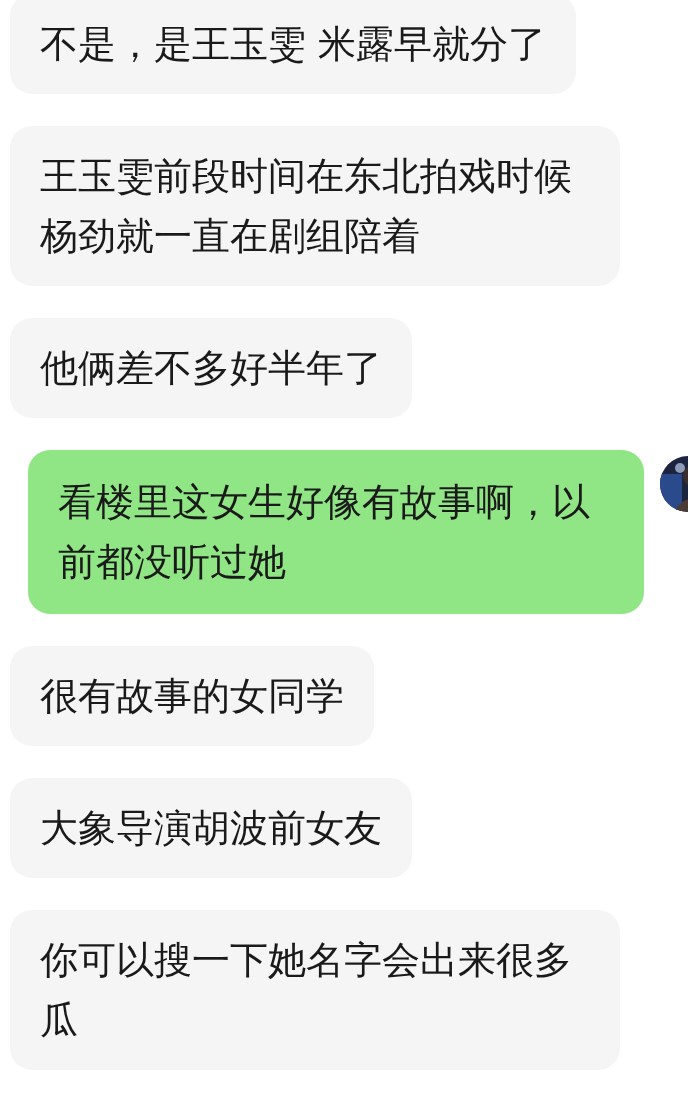 The image size is (688, 1112). Describe the element at coordinates (315, 206) in the screenshot. I see `message-bubble: 王玉雯前段时间在东北拍戏时候杨劲就一直在剧组陪着` at that location.